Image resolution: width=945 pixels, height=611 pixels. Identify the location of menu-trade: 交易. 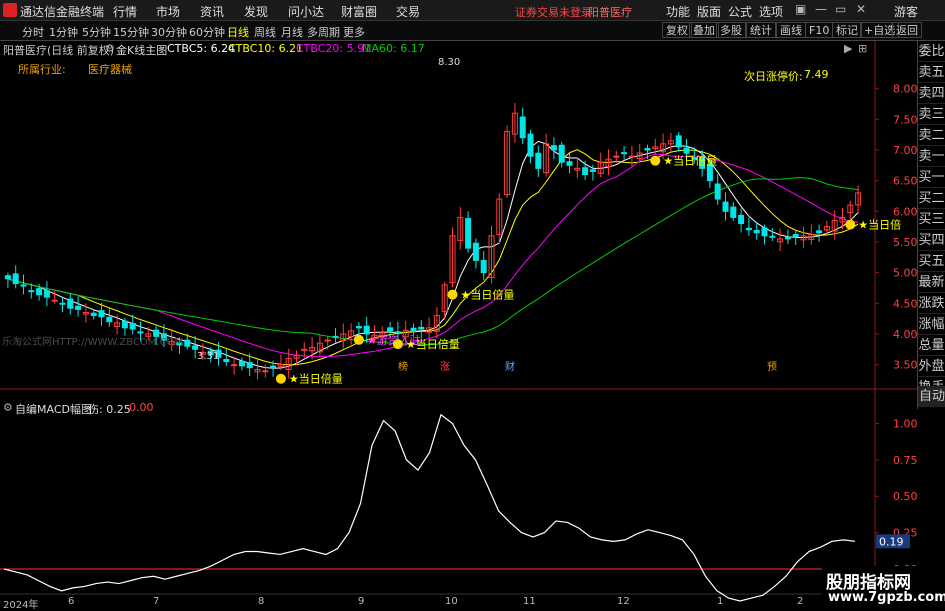
(408, 11).